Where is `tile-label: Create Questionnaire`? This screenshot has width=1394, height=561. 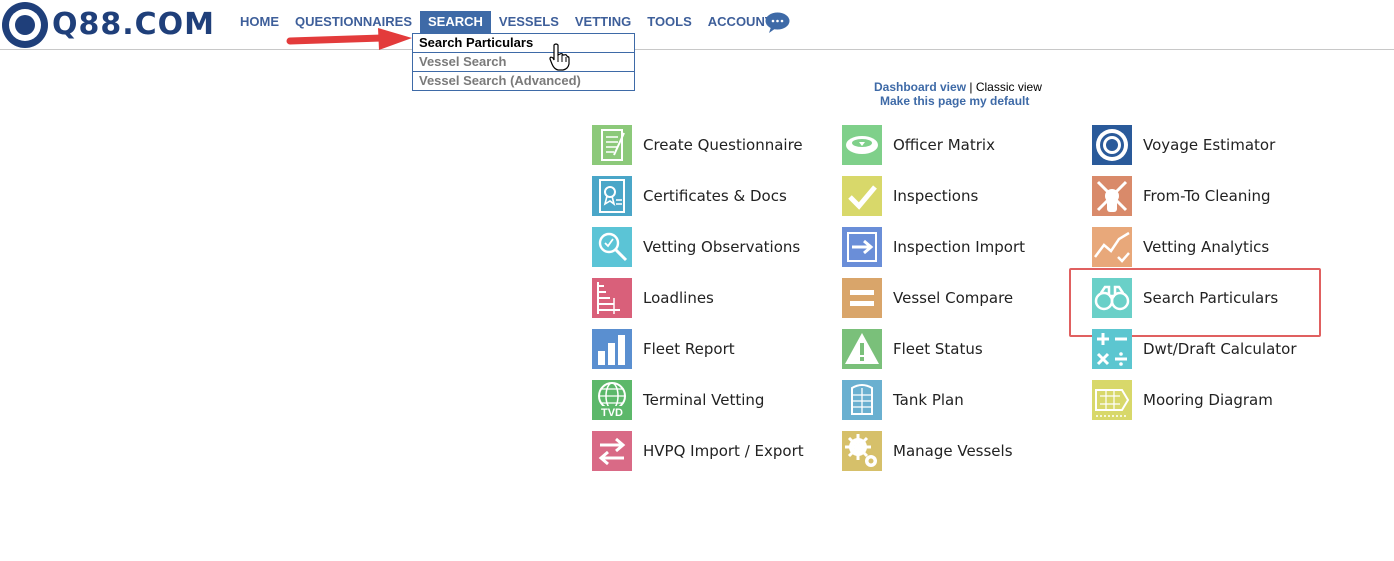 tile-label: Create Questionnaire is located at coordinates (723, 145).